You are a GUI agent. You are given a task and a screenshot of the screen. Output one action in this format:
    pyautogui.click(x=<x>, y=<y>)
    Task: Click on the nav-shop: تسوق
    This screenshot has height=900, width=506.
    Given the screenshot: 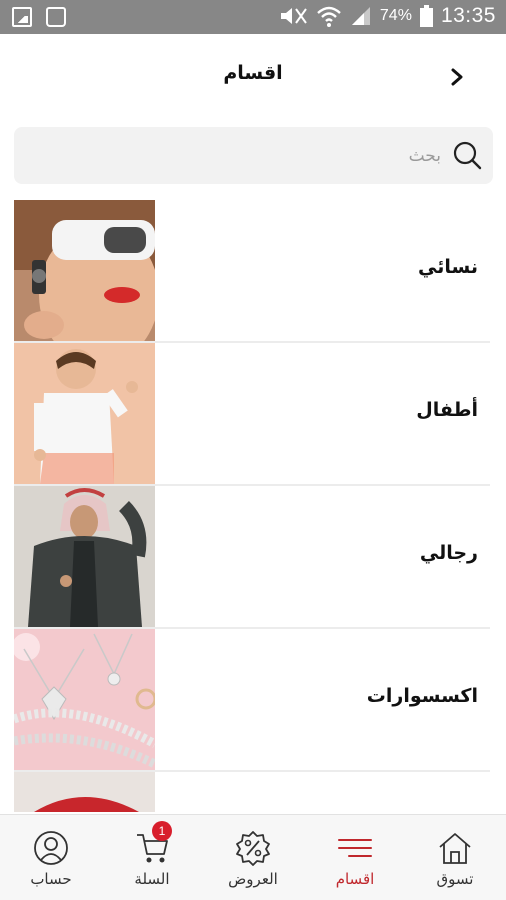 What is the action you would take?
    pyautogui.click(x=455, y=857)
    